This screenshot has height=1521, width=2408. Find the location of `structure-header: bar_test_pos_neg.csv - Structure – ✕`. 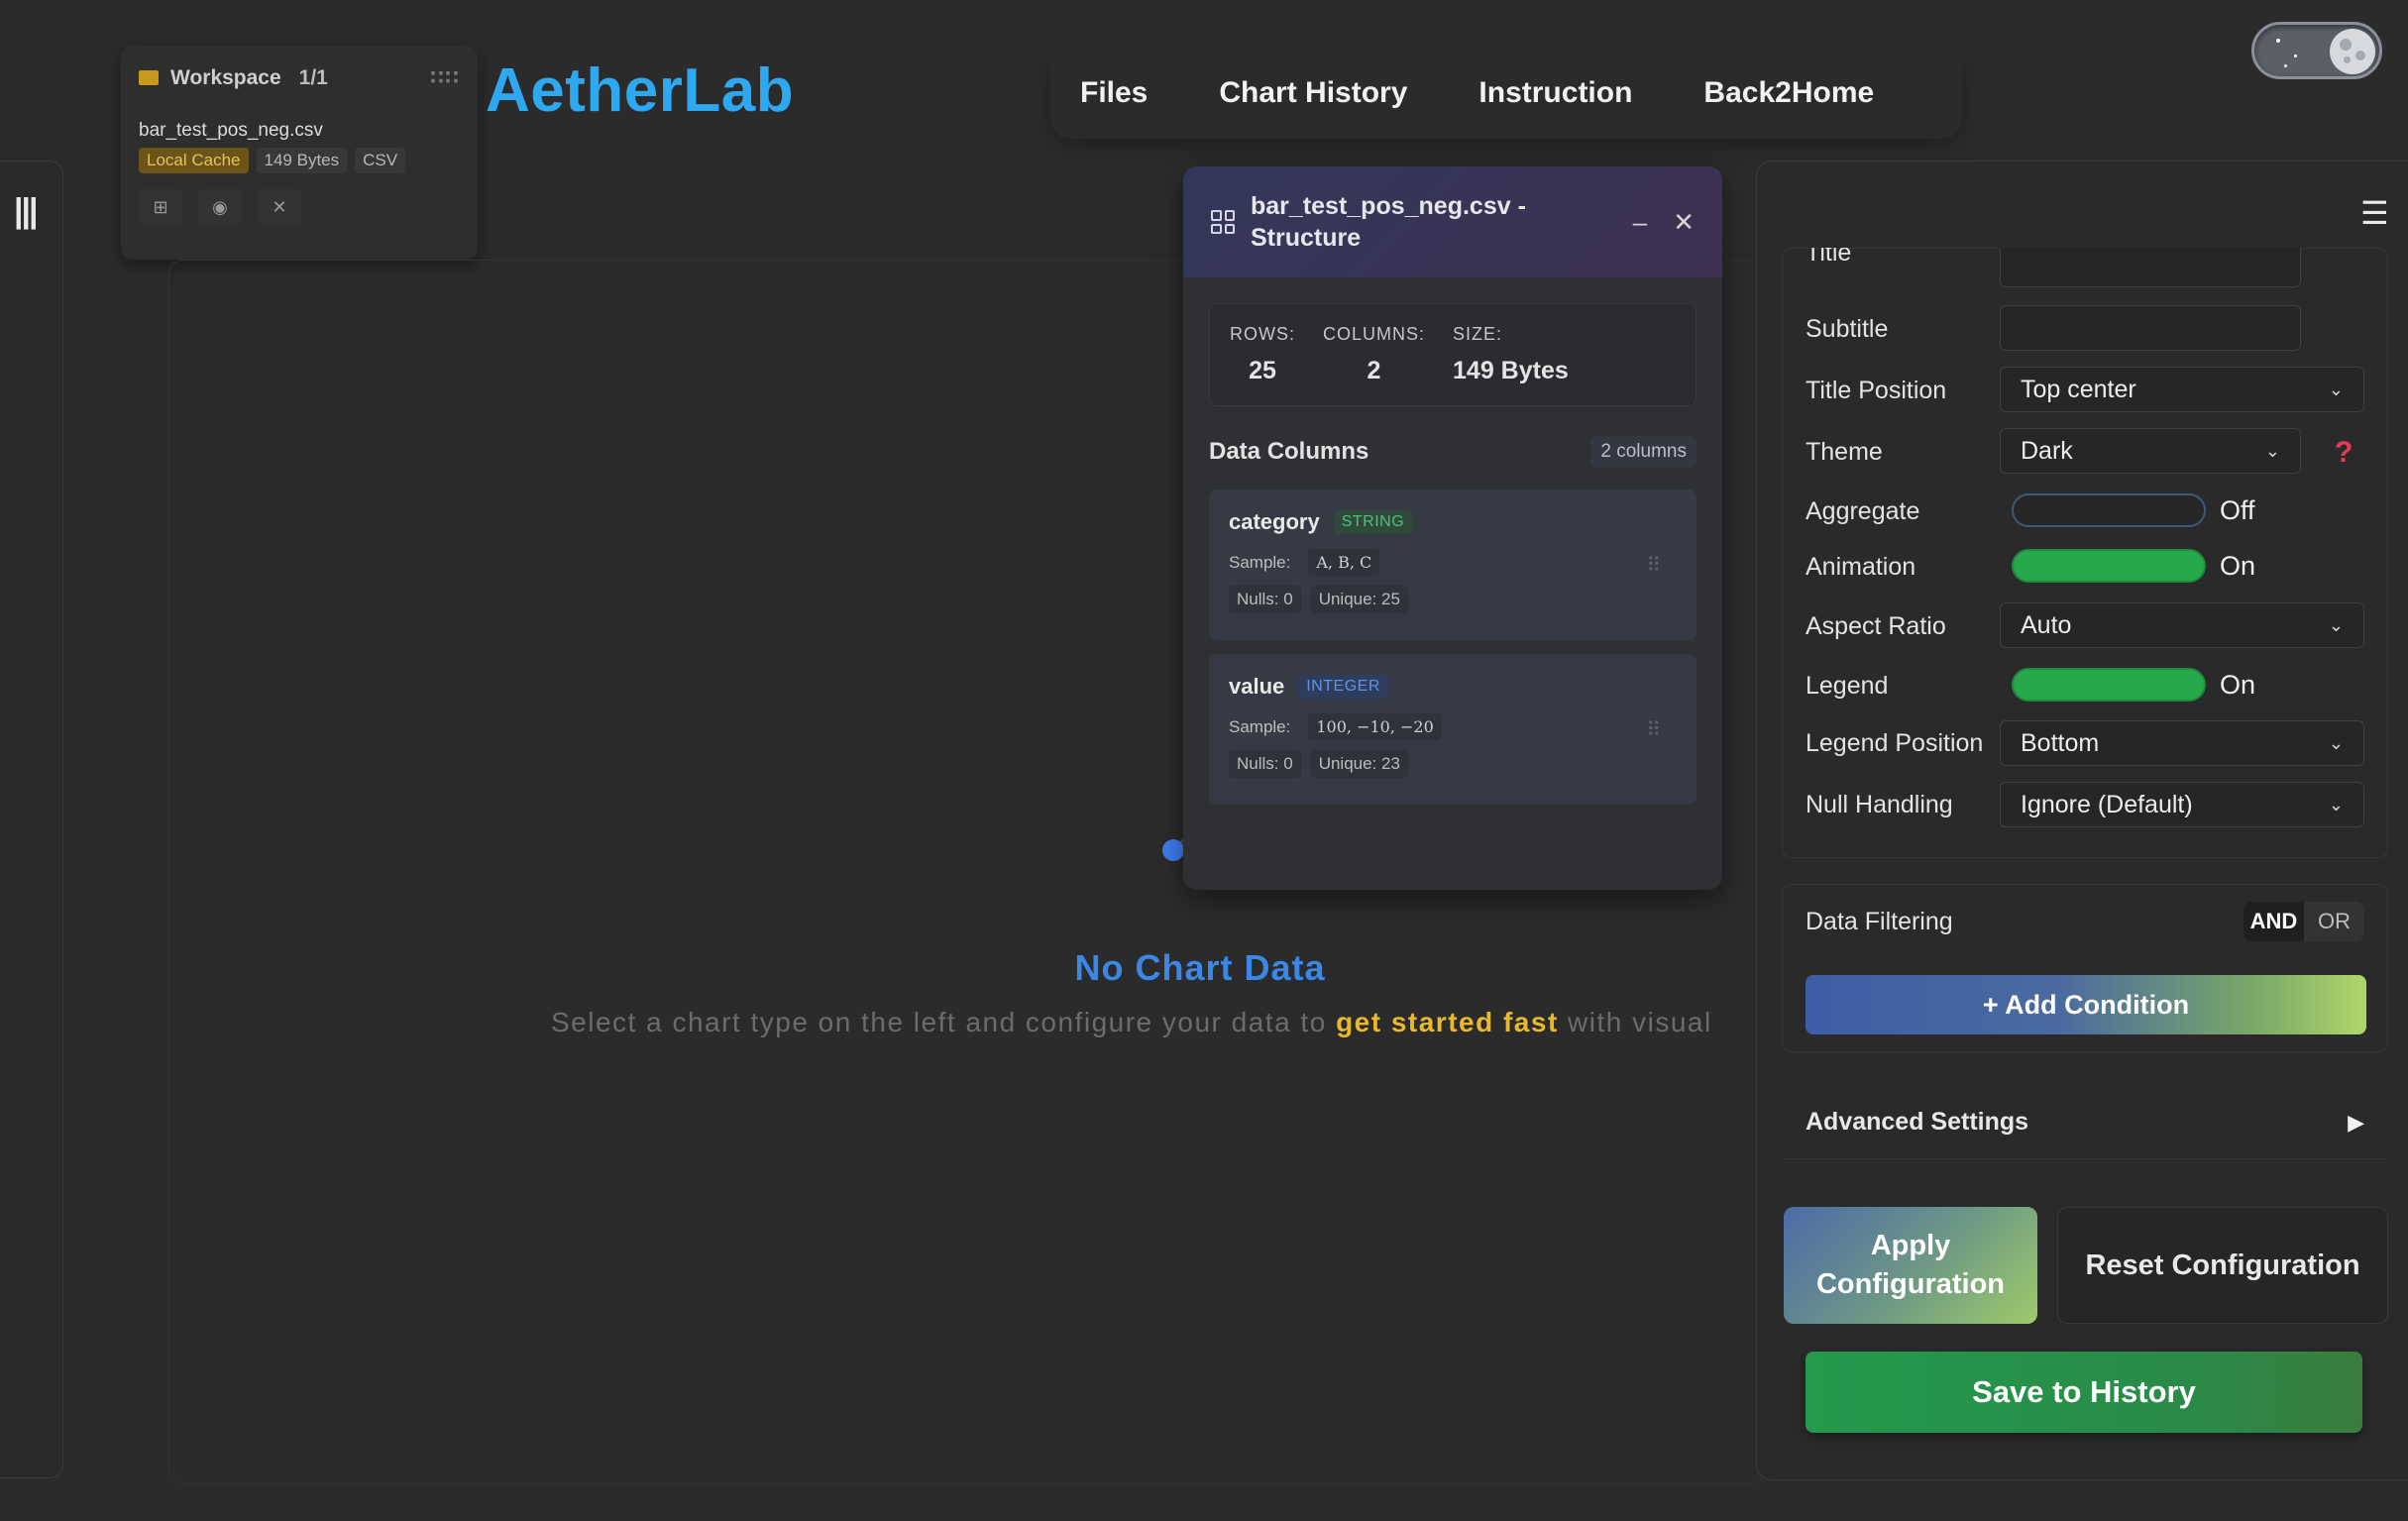

structure-header: bar_test_pos_neg.csv - Structure – ✕ is located at coordinates (1452, 221).